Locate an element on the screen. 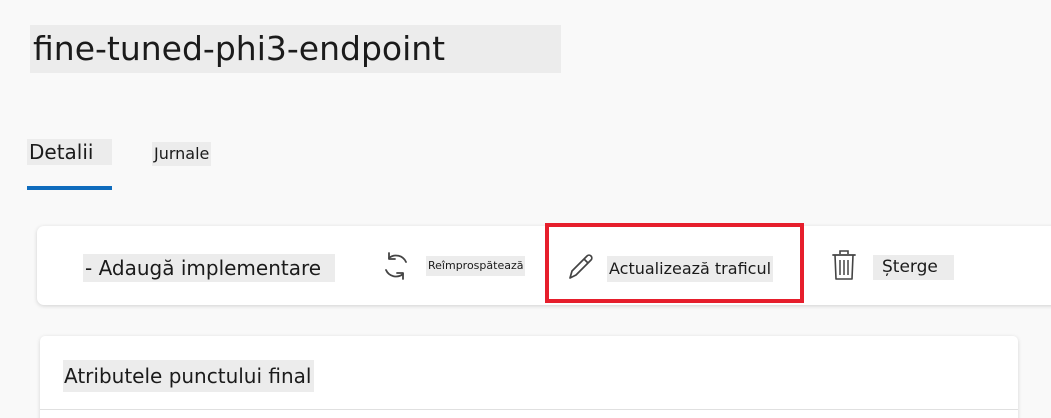 This screenshot has width=1051, height=418. refresh-button: Reîmprospătează is located at coordinates (476, 266).